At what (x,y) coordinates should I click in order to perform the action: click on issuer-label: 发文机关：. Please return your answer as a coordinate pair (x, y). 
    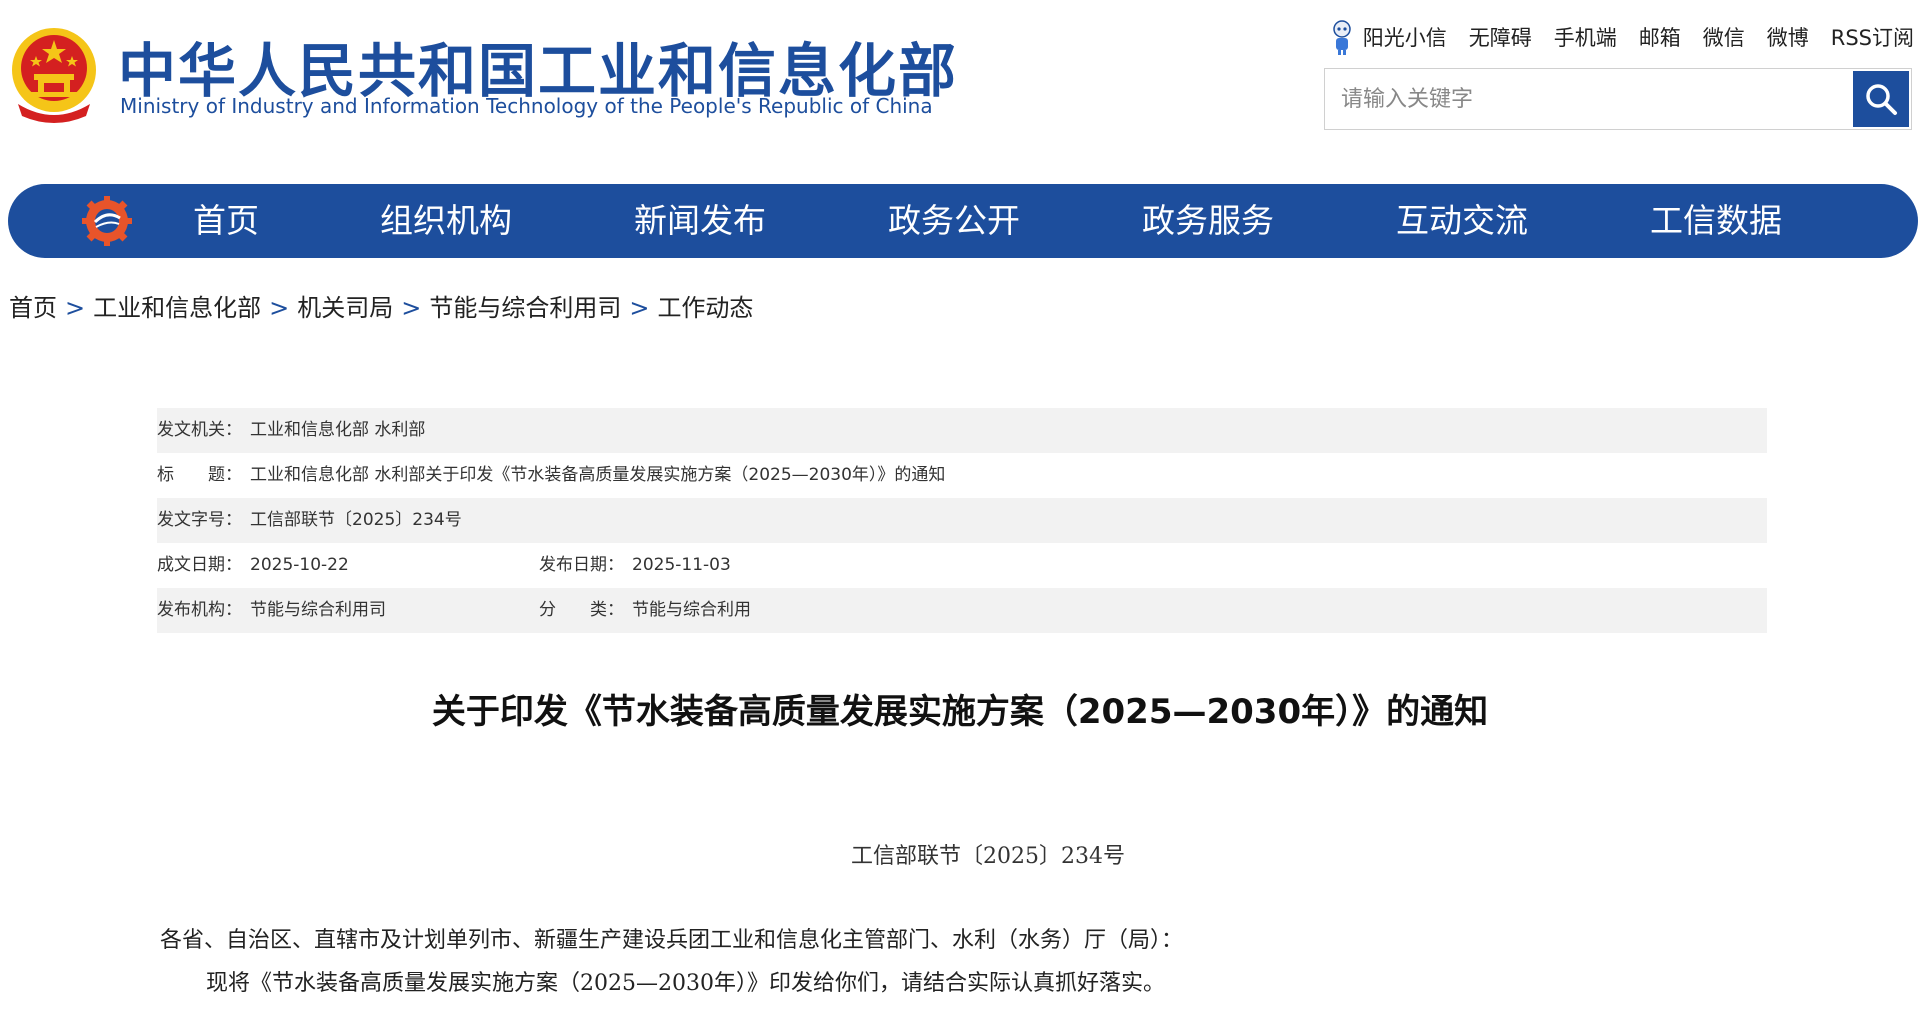
    Looking at the image, I should click on (199, 430).